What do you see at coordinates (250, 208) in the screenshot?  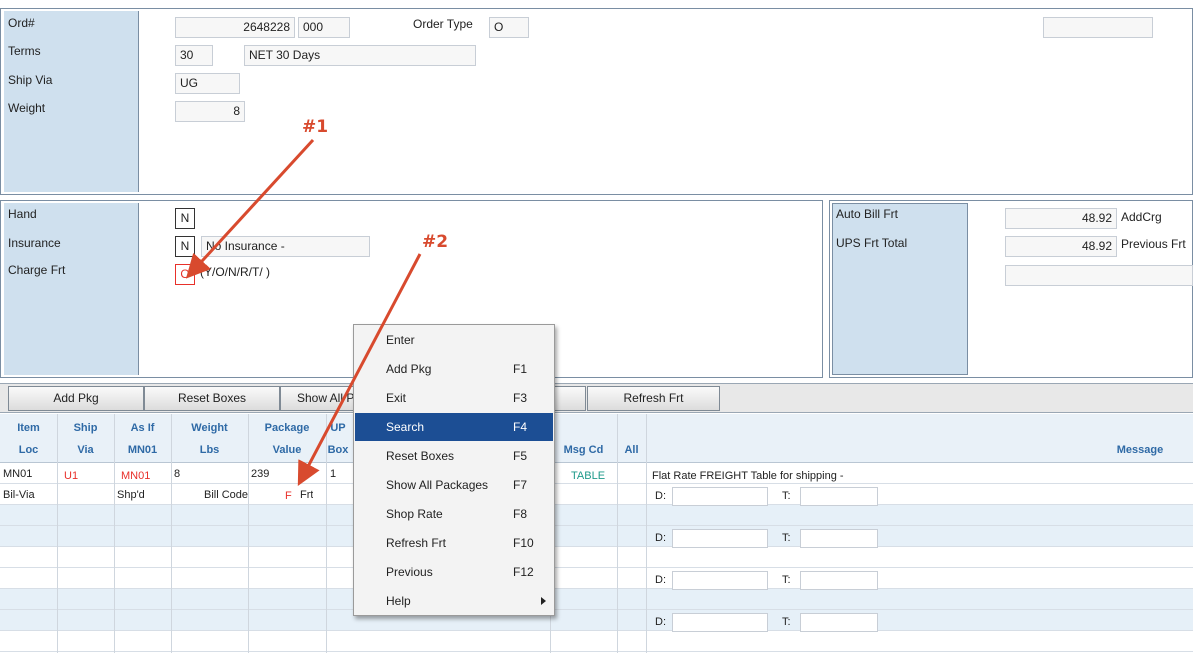 I see `annotation-1-arrow` at bounding box center [250, 208].